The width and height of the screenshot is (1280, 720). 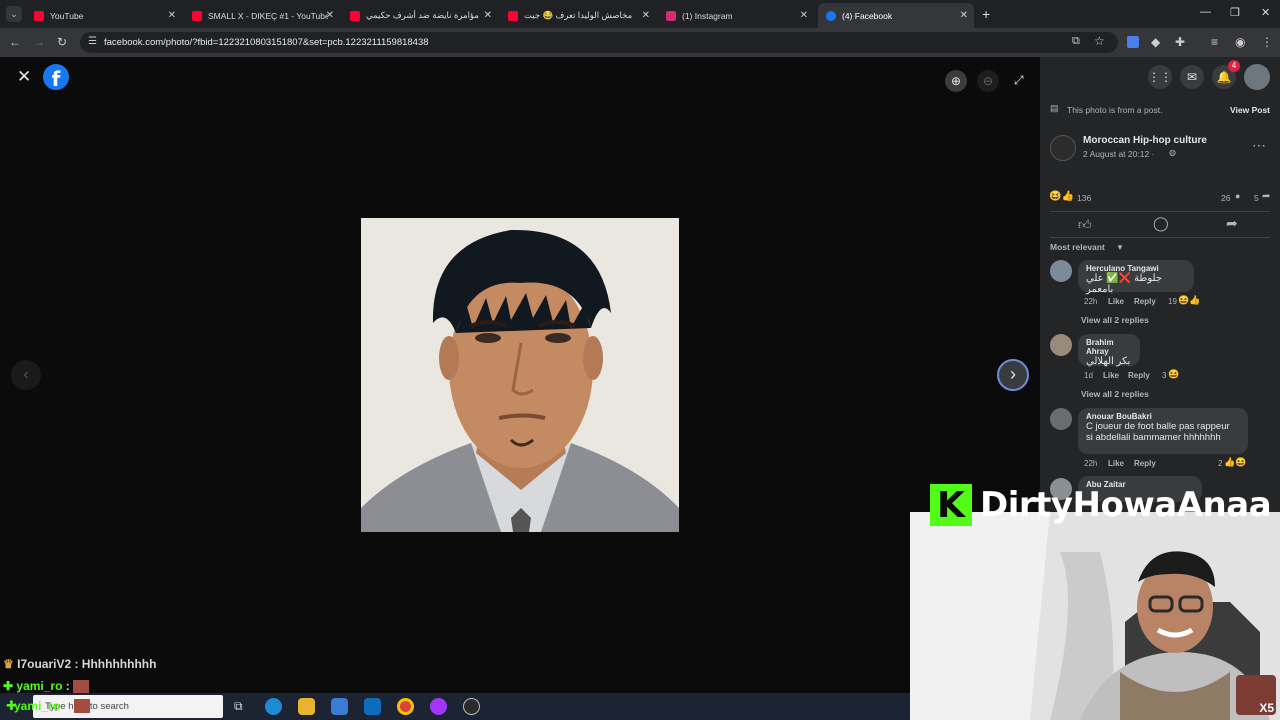 I want to click on profile-icon: ◉, so click(x=1240, y=42).